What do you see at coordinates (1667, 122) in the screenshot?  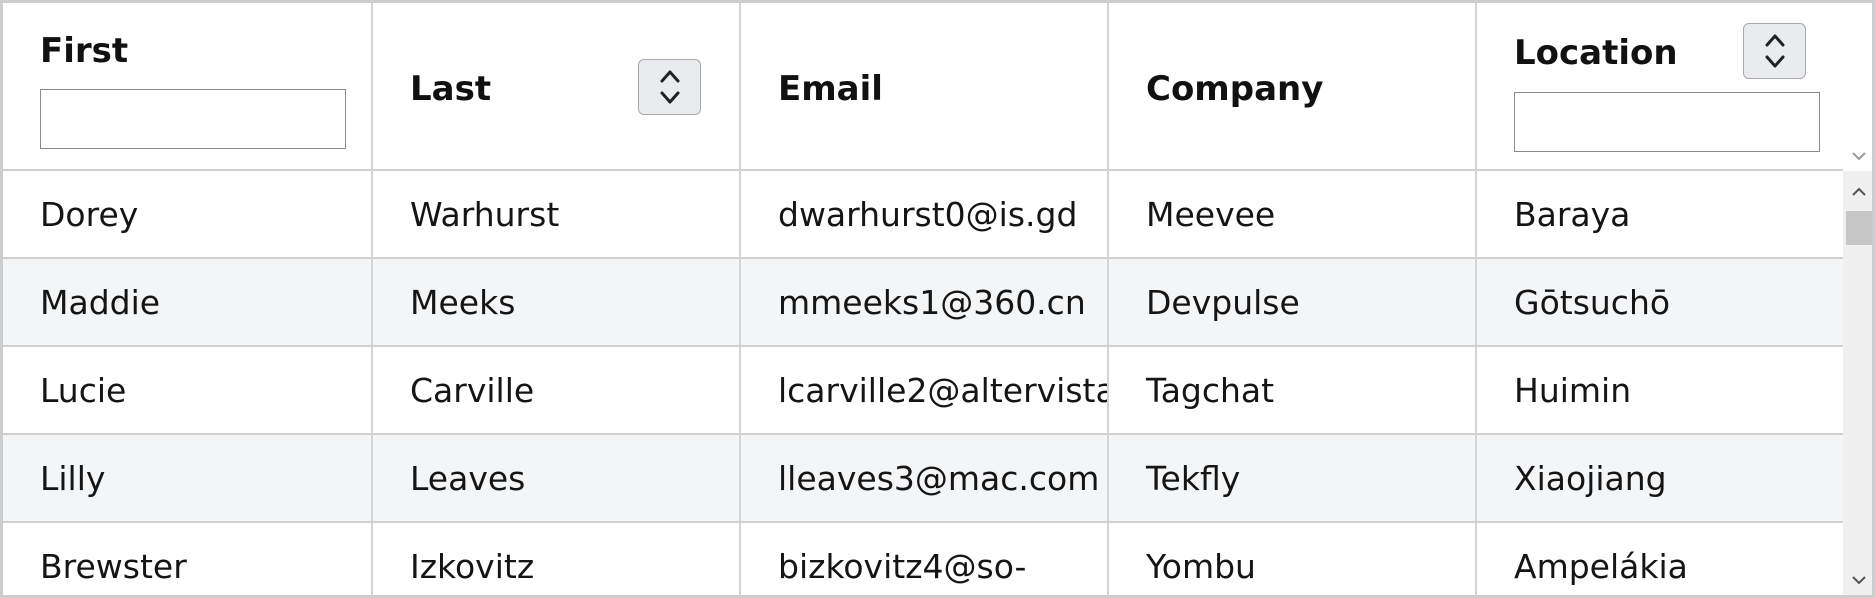 I see `location-filter-input` at bounding box center [1667, 122].